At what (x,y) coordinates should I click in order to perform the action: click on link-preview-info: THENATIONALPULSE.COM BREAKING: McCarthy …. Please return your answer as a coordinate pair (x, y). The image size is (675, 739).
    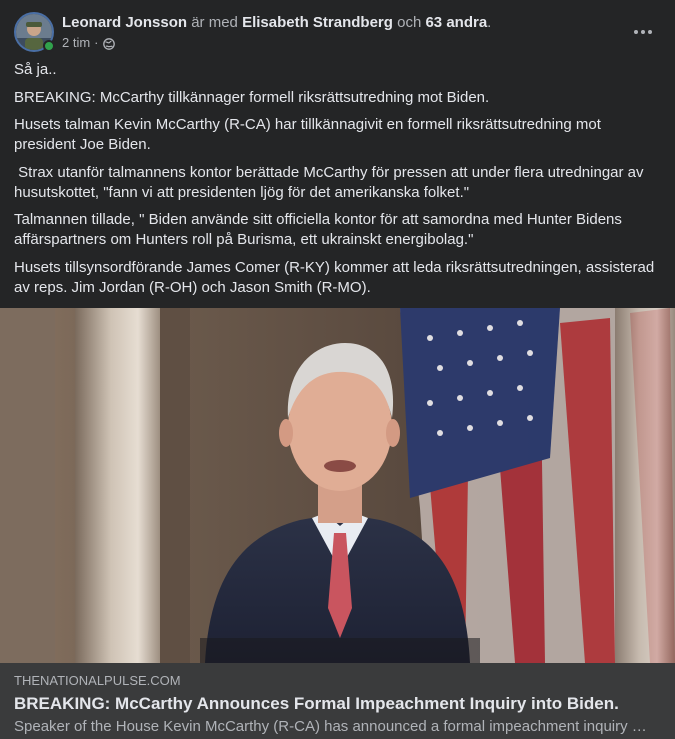
    Looking at the image, I should click on (337, 701).